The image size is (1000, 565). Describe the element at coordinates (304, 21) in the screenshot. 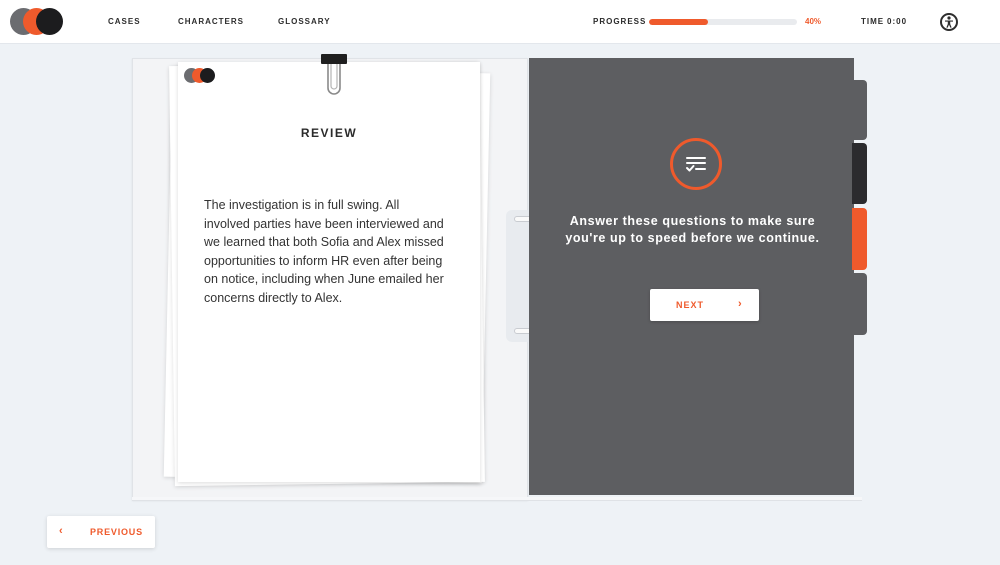

I see `nav-glossary: GLOSSARY` at that location.